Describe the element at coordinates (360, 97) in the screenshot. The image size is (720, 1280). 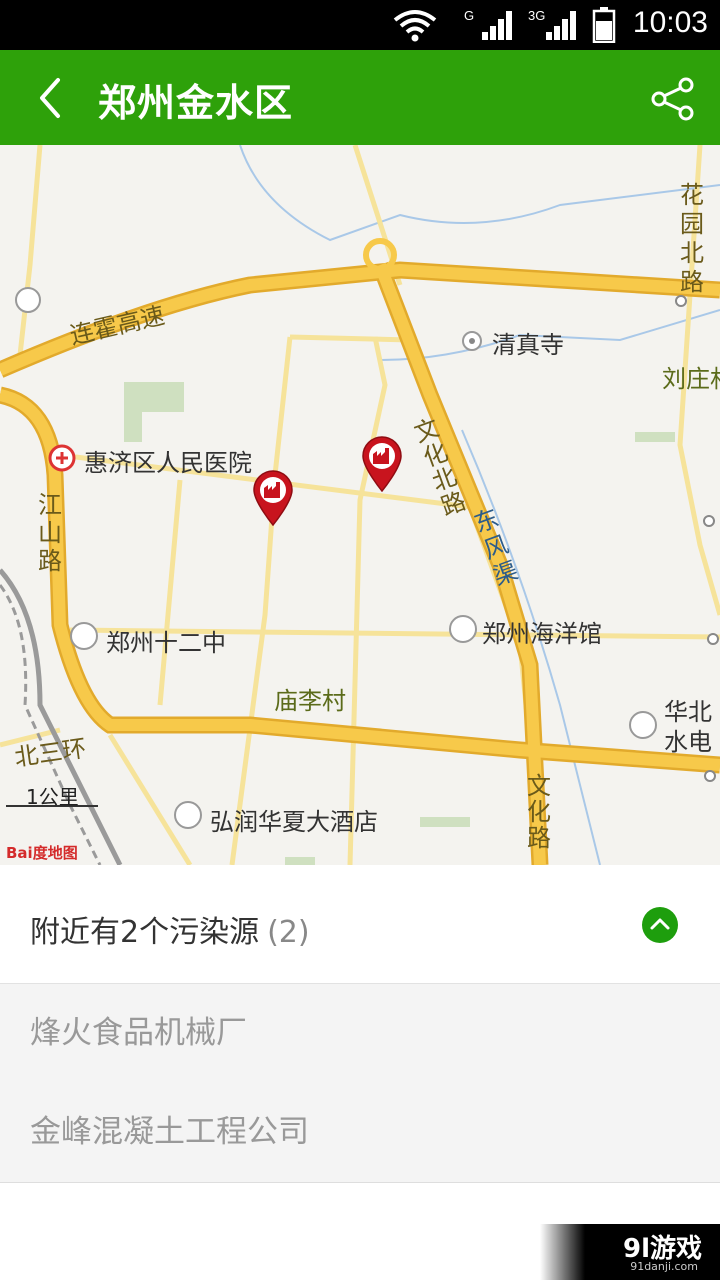
I see `app-header: 郑州金水区` at that location.